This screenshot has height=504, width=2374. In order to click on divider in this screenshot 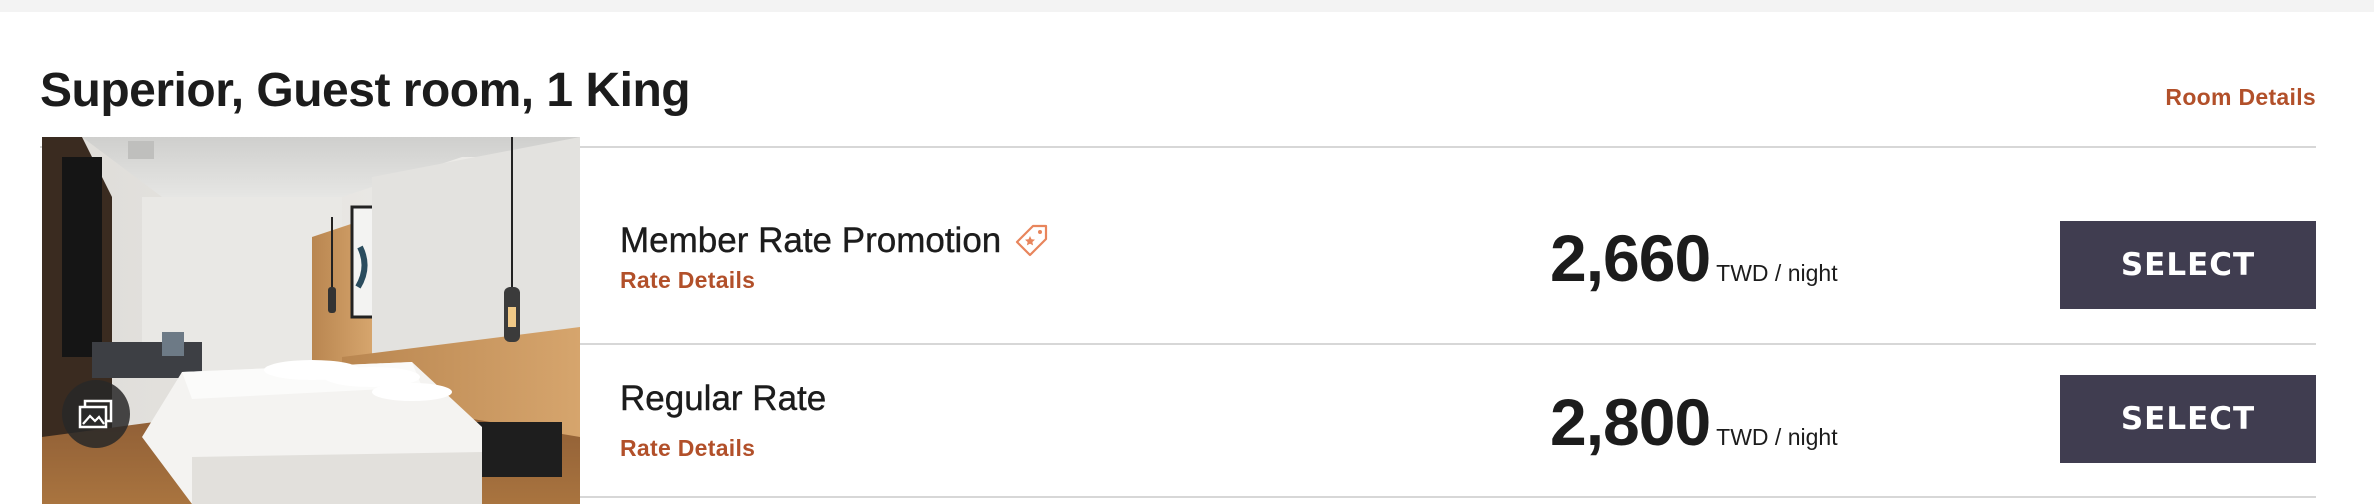, I will do `click(1448, 497)`.